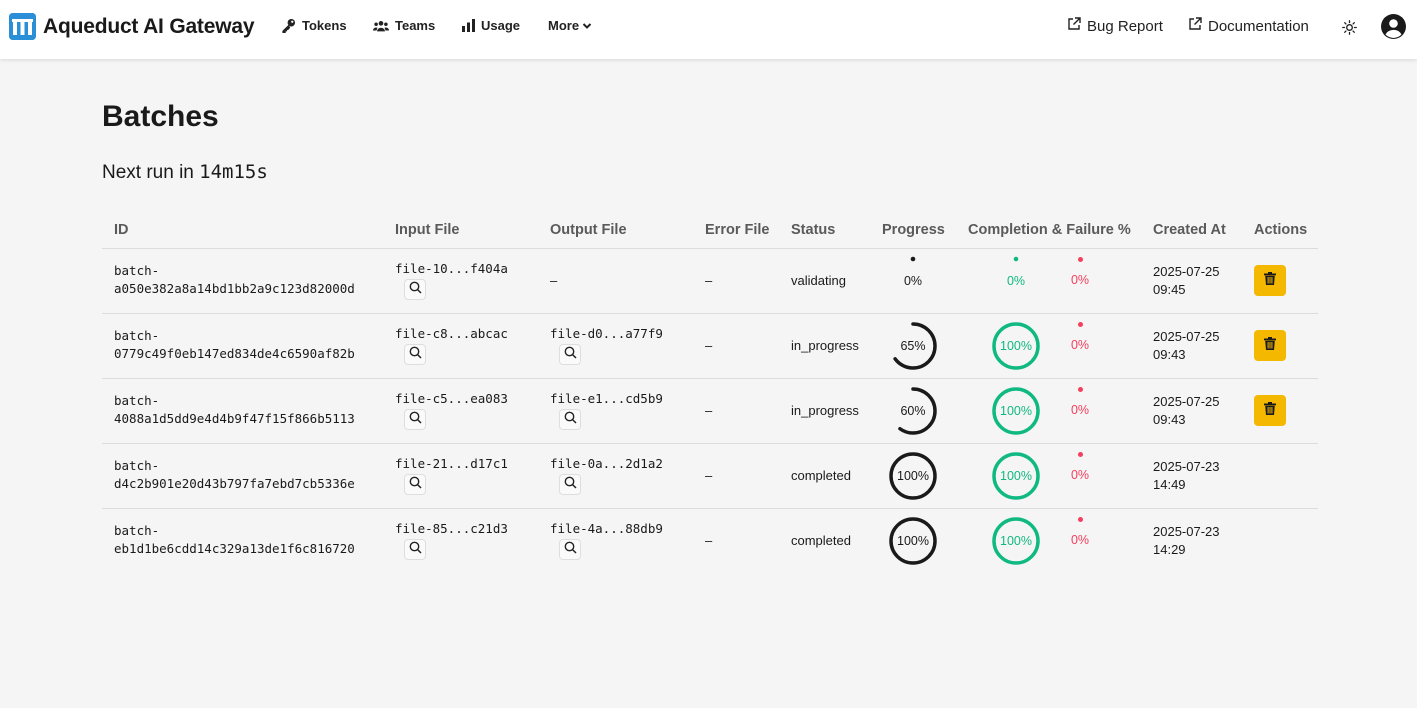  What do you see at coordinates (233, 172) in the screenshot?
I see `next-run-countdown: 14m15s` at bounding box center [233, 172].